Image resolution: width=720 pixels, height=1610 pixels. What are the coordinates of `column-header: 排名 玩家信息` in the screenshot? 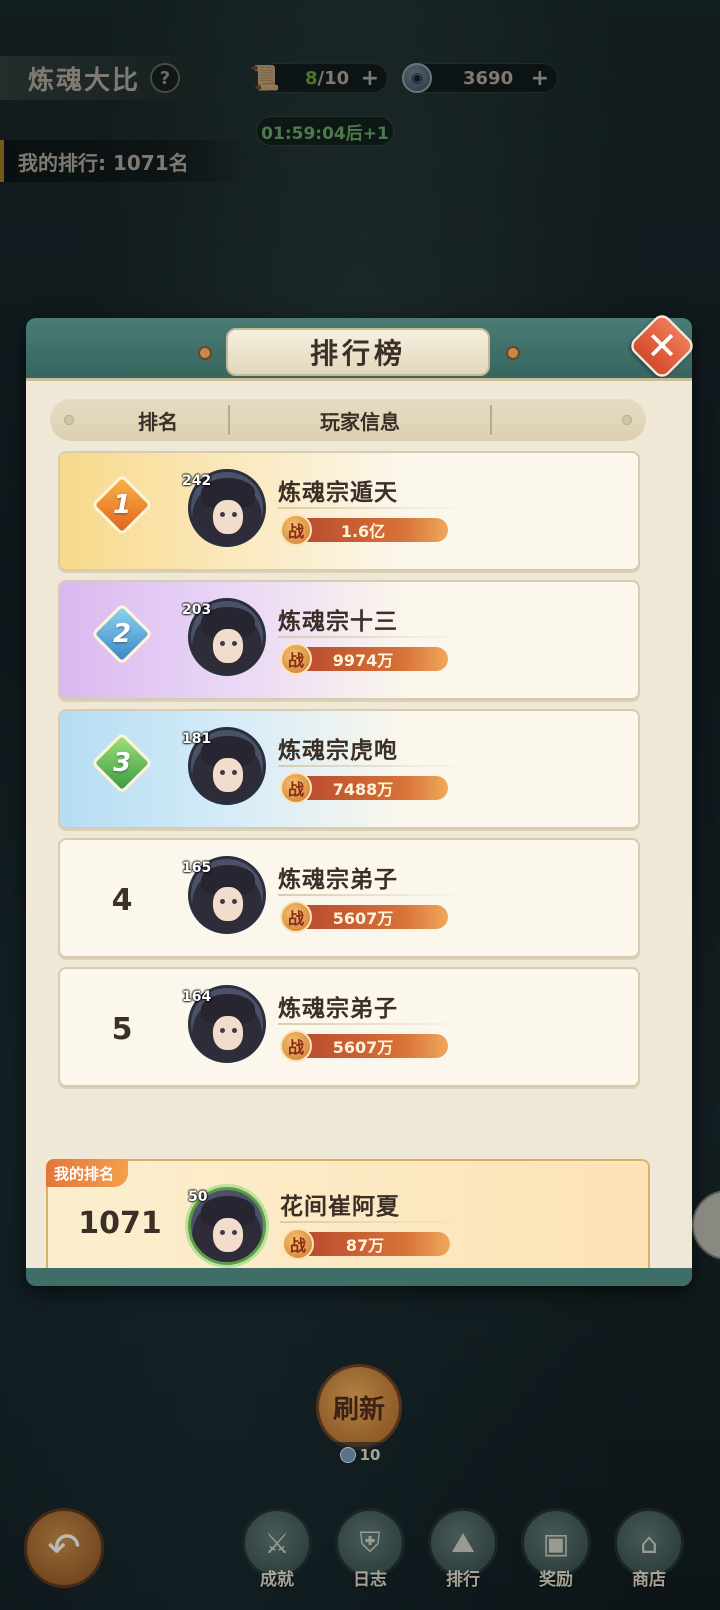 It's located at (348, 420).